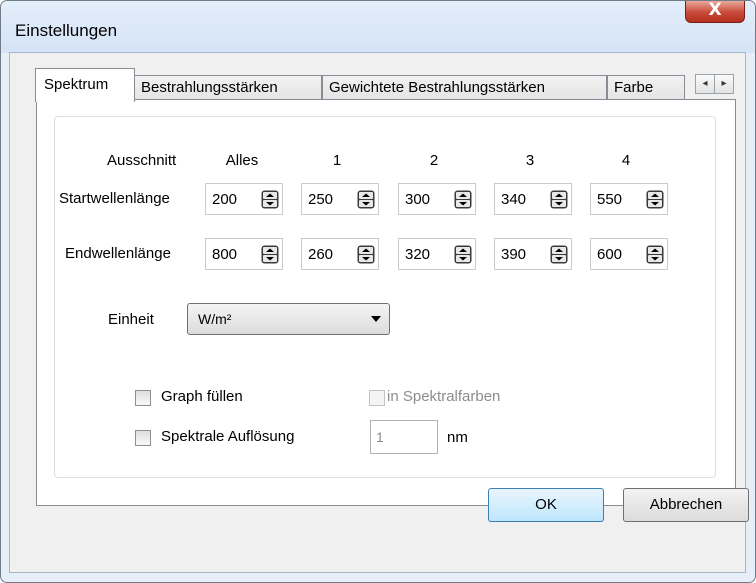 Image resolution: width=756 pixels, height=583 pixels. Describe the element at coordinates (724, 84) in the screenshot. I see `tab-scroll-right-icon: ▸` at that location.